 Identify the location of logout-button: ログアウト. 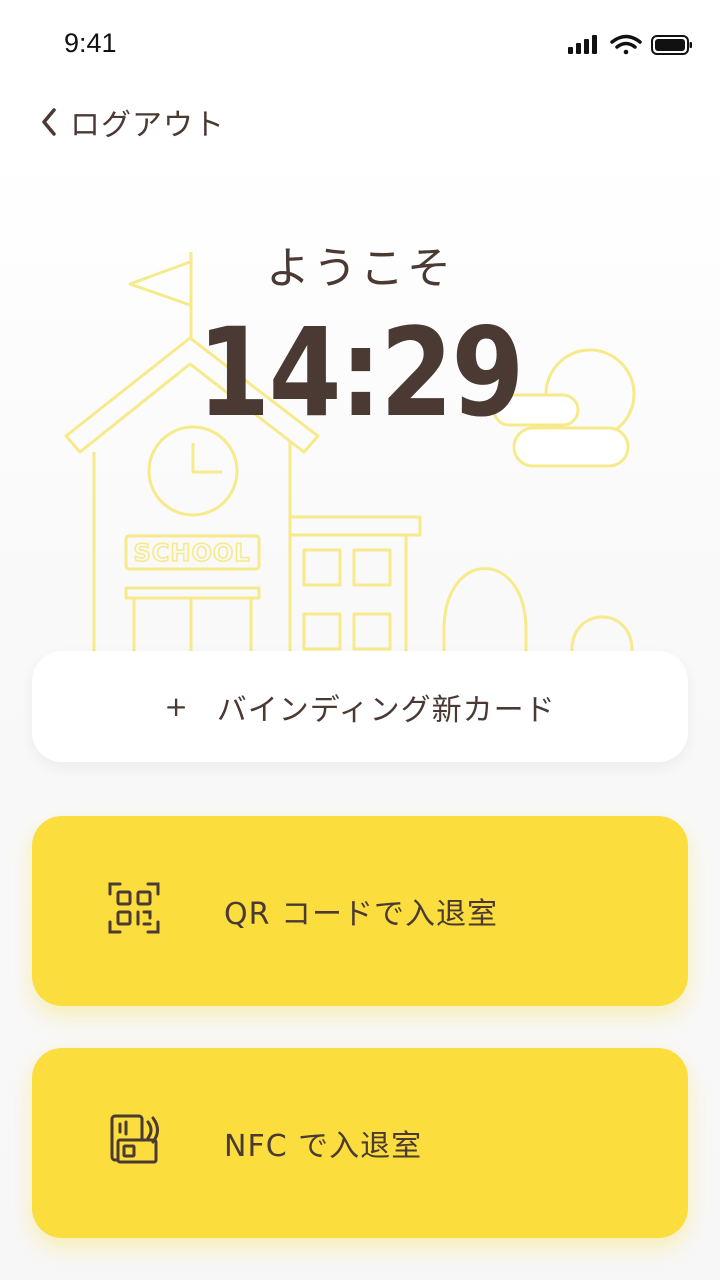
(131, 122).